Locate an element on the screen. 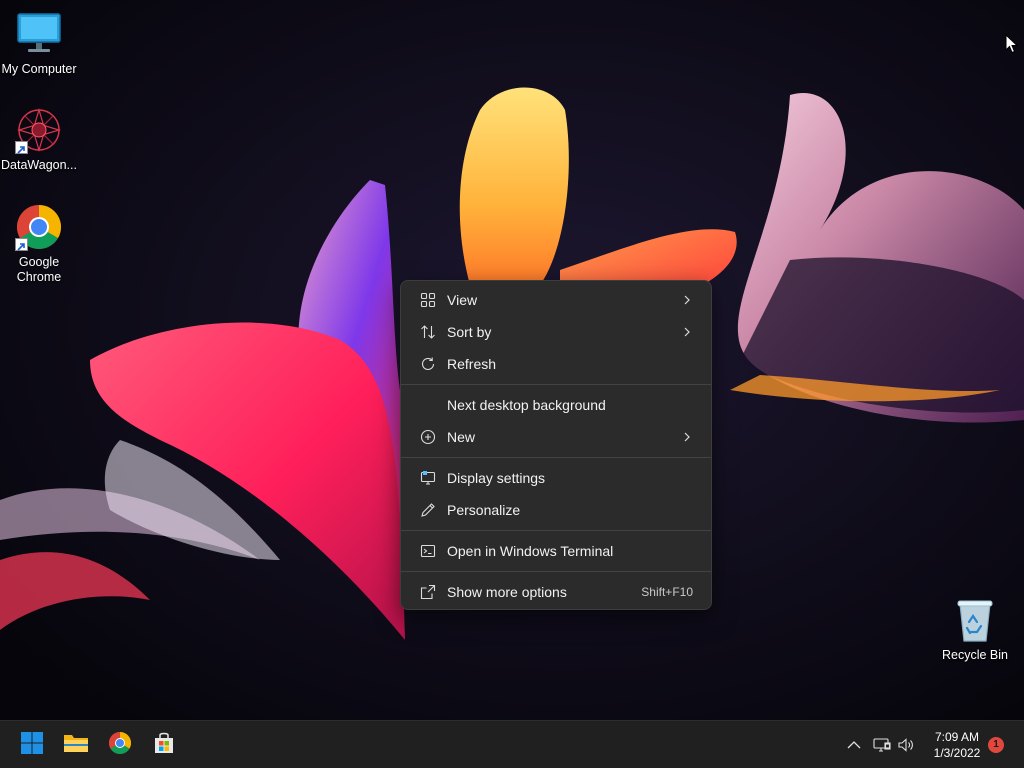  windows-start-icon is located at coordinates (32, 745).